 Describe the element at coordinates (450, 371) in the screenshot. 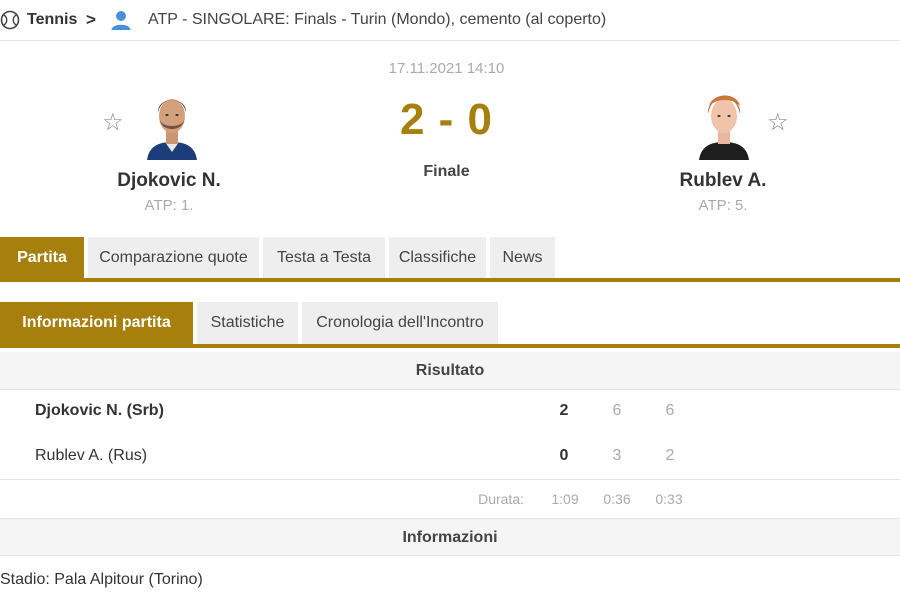

I see `result-heading: Risultato` at that location.